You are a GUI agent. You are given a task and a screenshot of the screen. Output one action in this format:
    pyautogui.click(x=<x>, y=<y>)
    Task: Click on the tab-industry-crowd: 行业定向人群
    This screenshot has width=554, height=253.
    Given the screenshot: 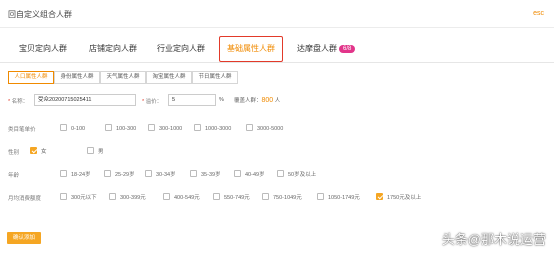 What is the action you would take?
    pyautogui.click(x=181, y=48)
    